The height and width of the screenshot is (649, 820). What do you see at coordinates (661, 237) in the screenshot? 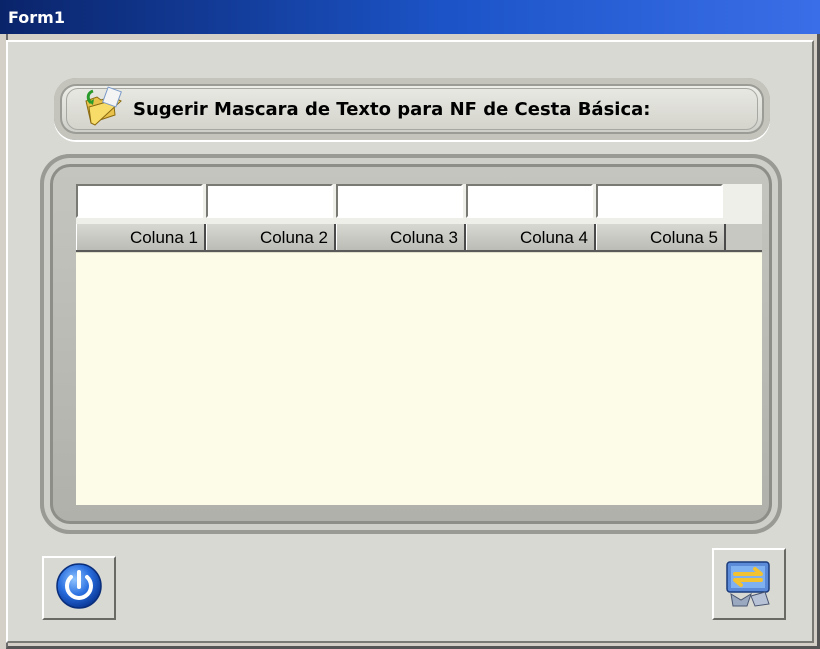
I see `column-header-5: Coluna 5` at bounding box center [661, 237].